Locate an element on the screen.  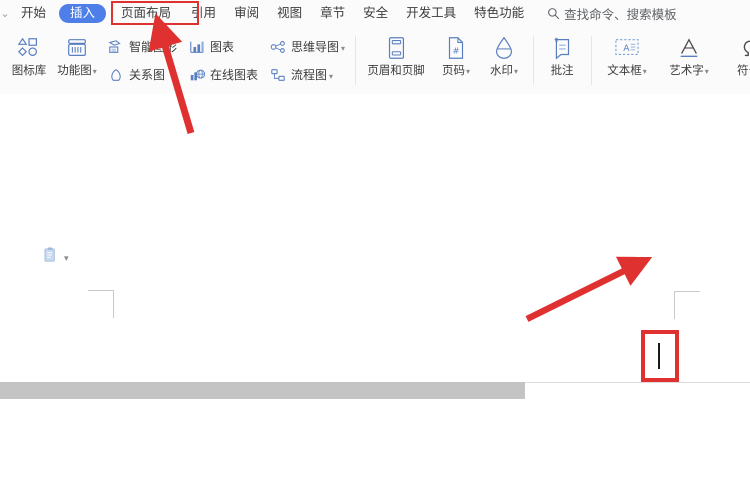
ribbon-button-watermark: 水印▾ is located at coordinates (504, 60).